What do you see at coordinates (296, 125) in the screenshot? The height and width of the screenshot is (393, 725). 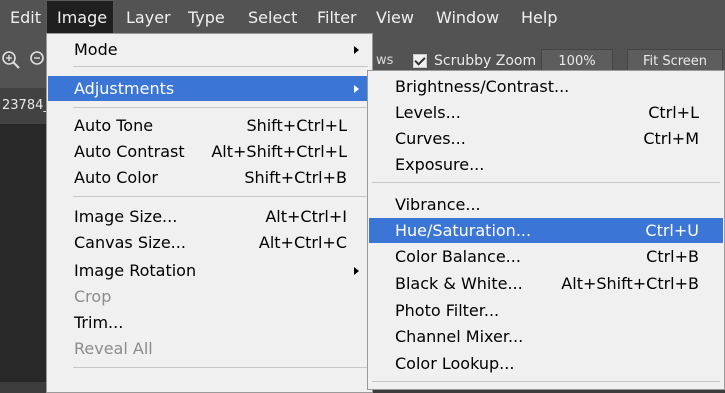 I see `menu-item-shortcut: Shift+Ctrl+L` at bounding box center [296, 125].